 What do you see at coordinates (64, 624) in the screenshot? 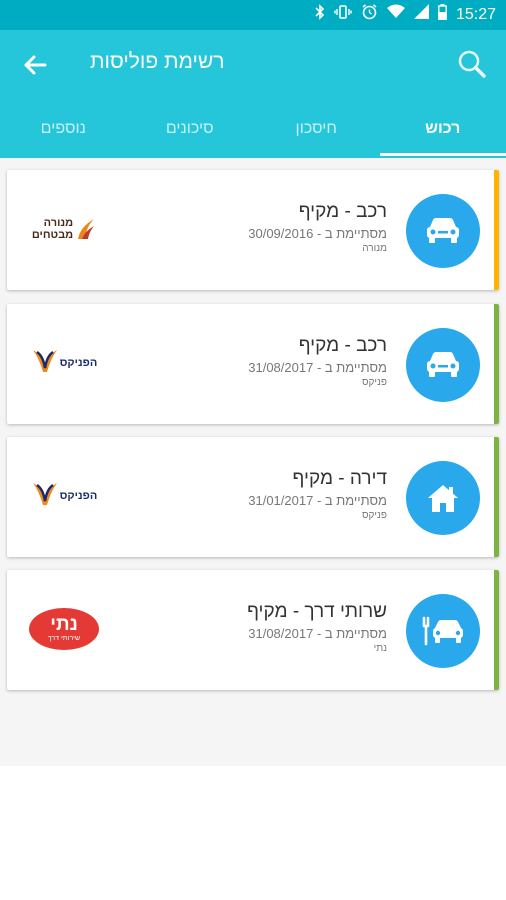
I see `logo-text: נתי` at bounding box center [64, 624].